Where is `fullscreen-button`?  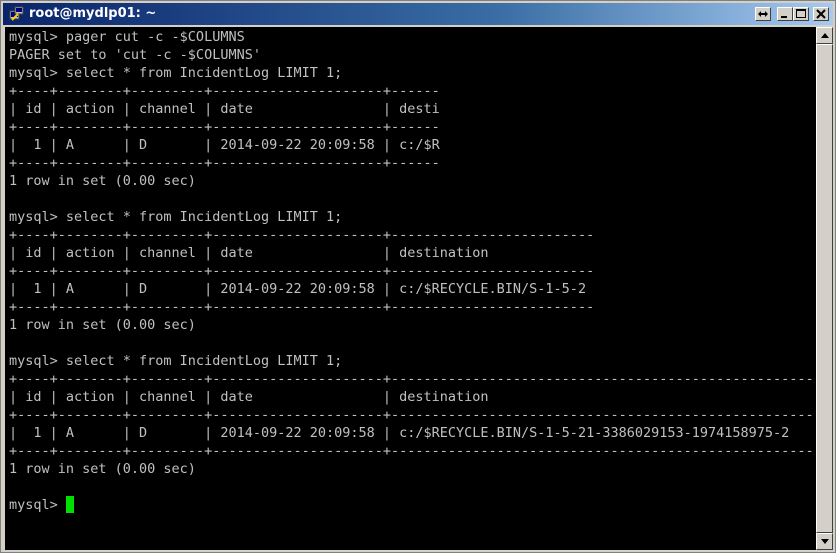
fullscreen-button is located at coordinates (763, 14).